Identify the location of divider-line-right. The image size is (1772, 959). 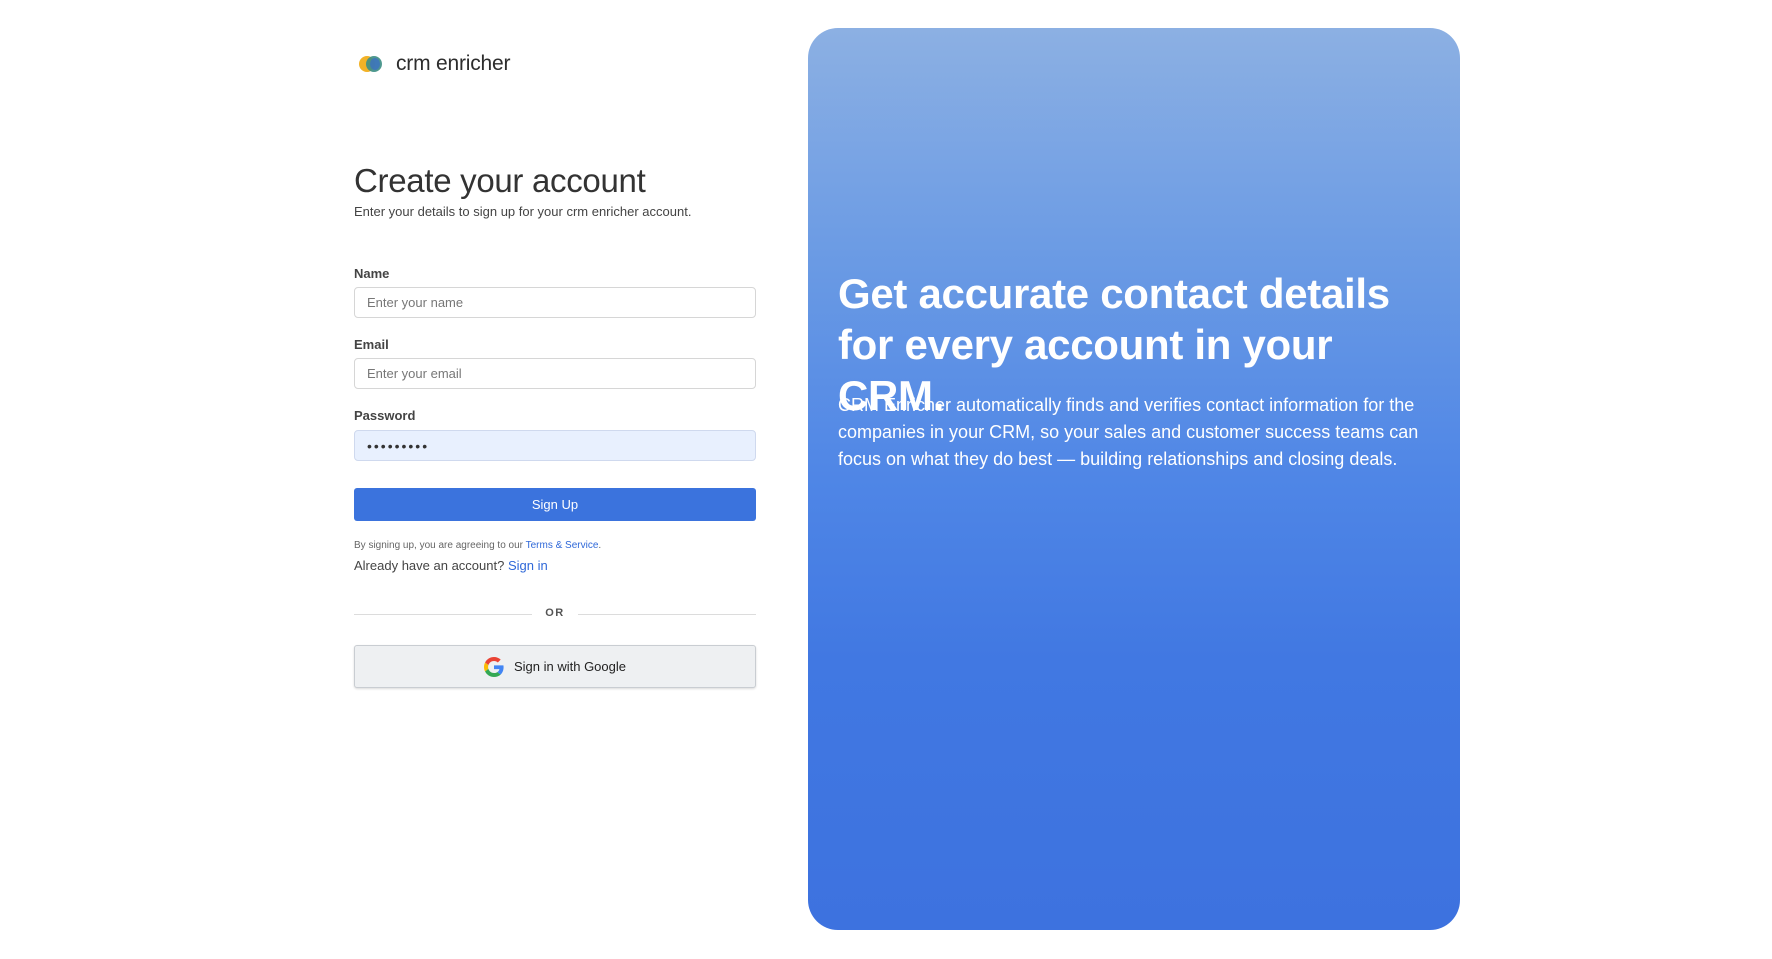
(667, 614).